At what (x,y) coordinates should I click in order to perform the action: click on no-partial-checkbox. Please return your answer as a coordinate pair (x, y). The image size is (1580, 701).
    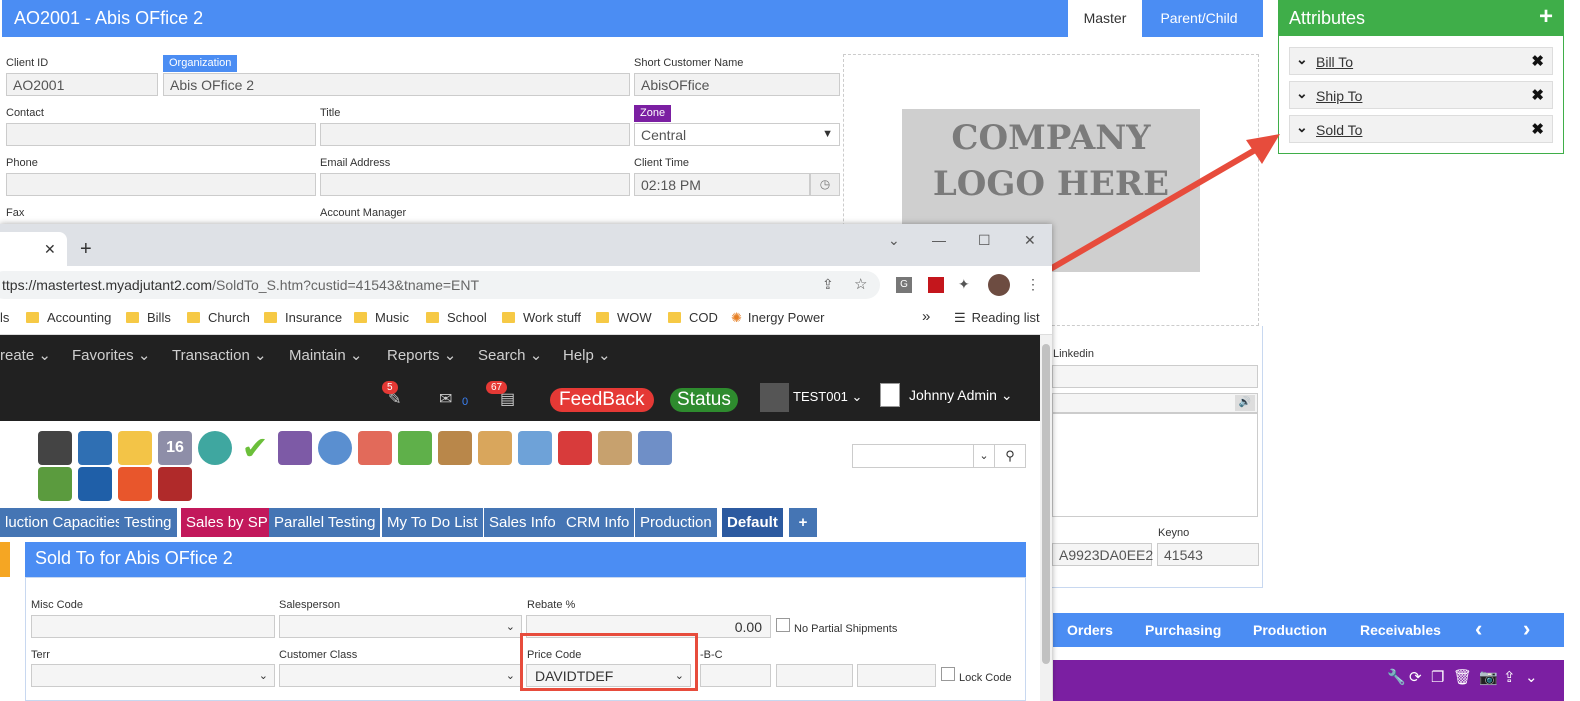
    Looking at the image, I should click on (783, 625).